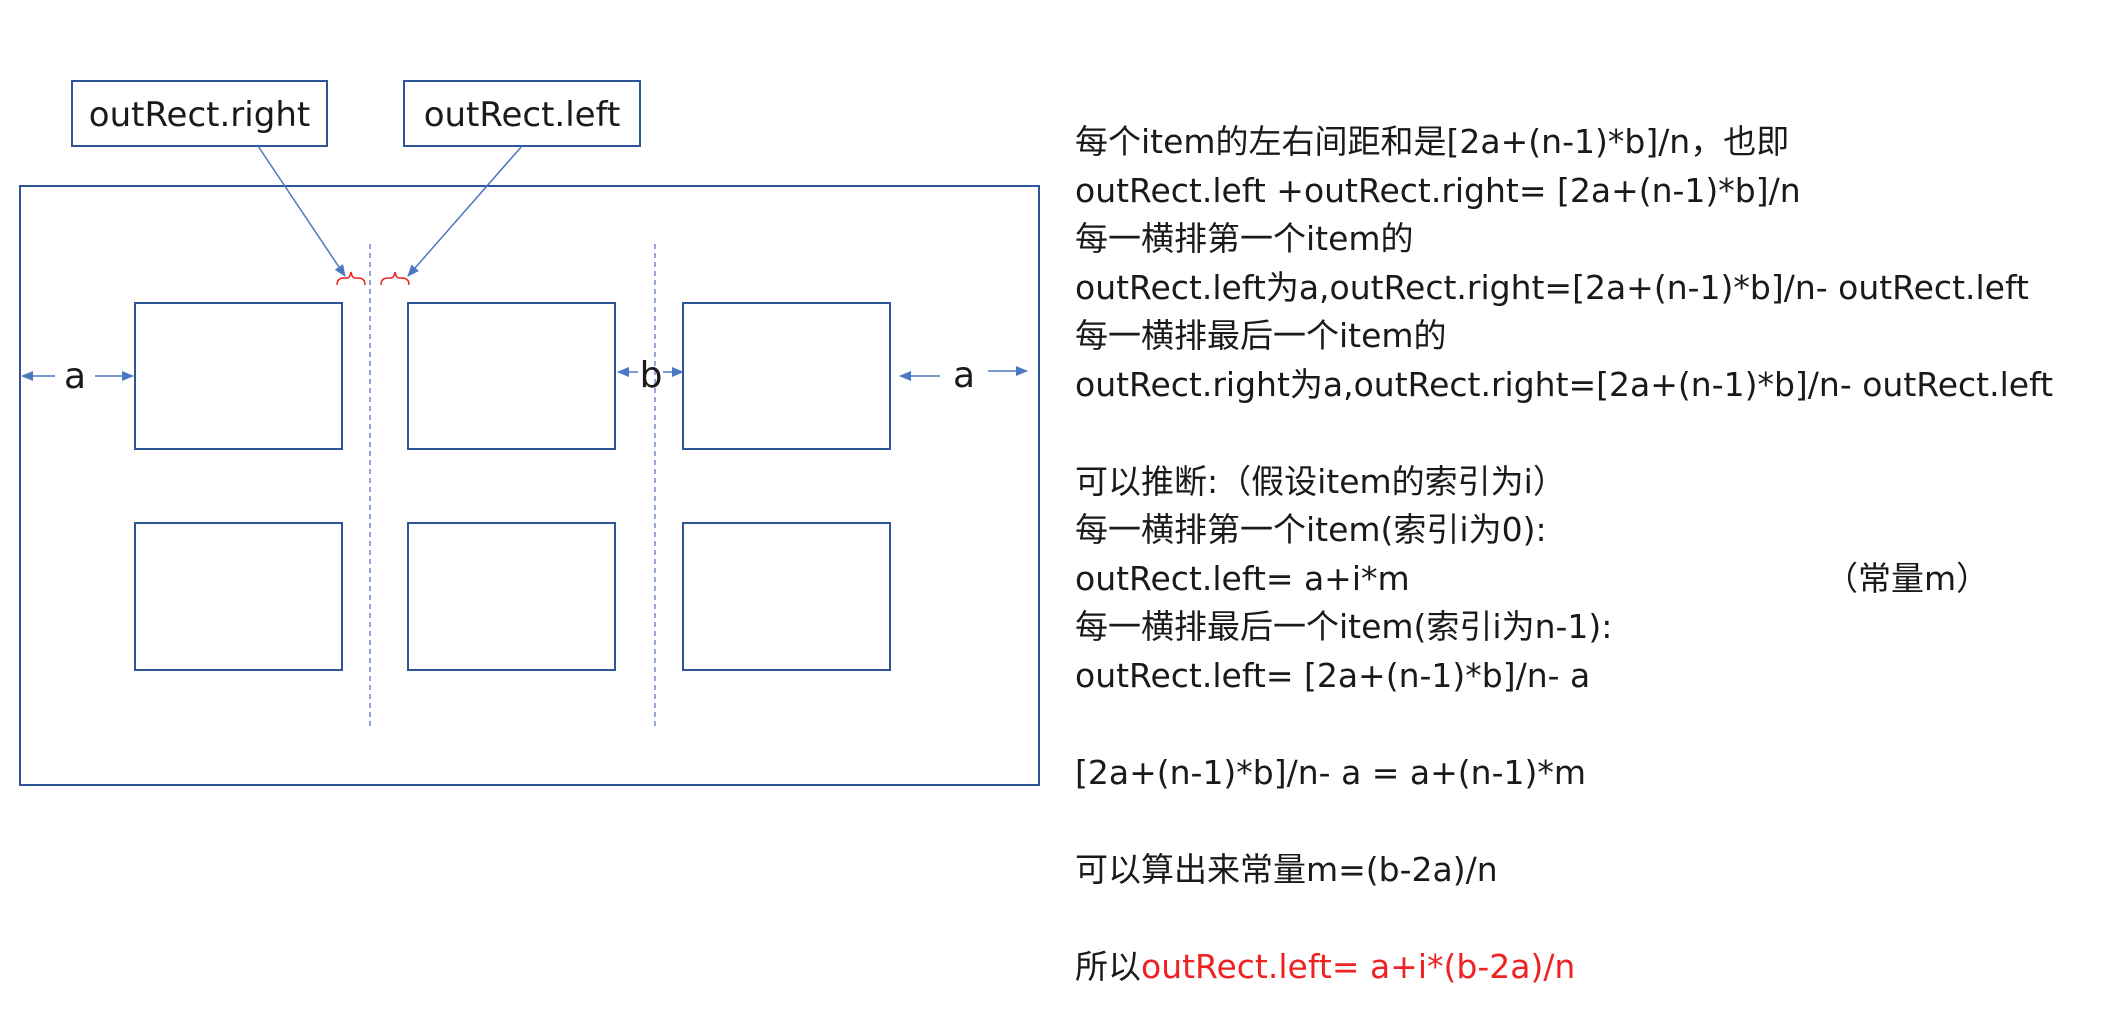 Image resolution: width=2118 pixels, height=1019 pixels. I want to click on margin-bracket-right, so click(351, 278).